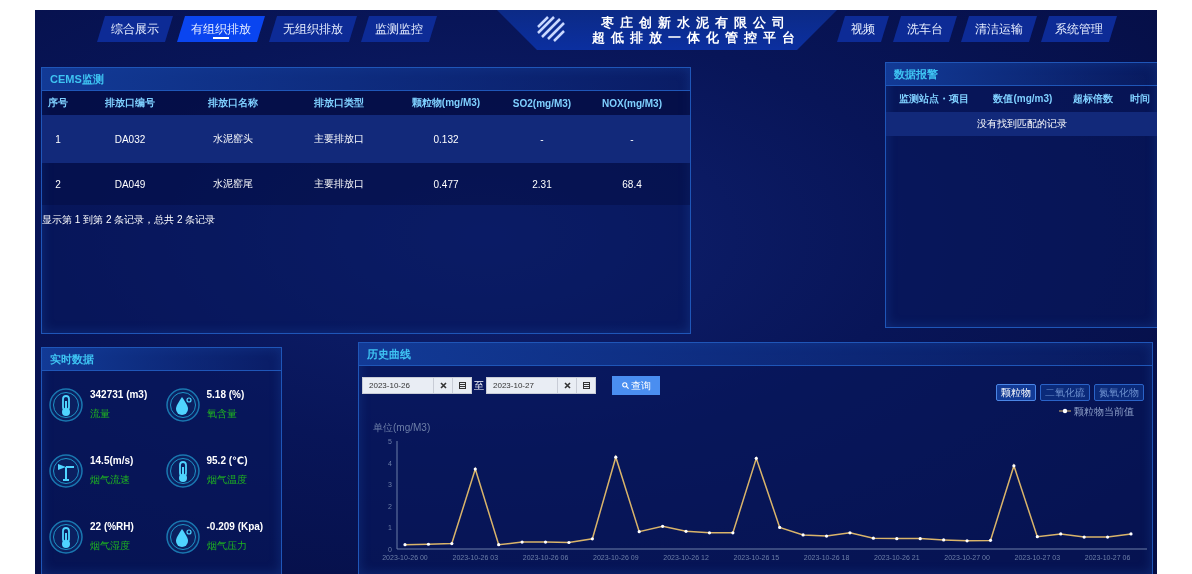 This screenshot has width=1192, height=574. I want to click on panel-title: 历史曲线, so click(389, 354).